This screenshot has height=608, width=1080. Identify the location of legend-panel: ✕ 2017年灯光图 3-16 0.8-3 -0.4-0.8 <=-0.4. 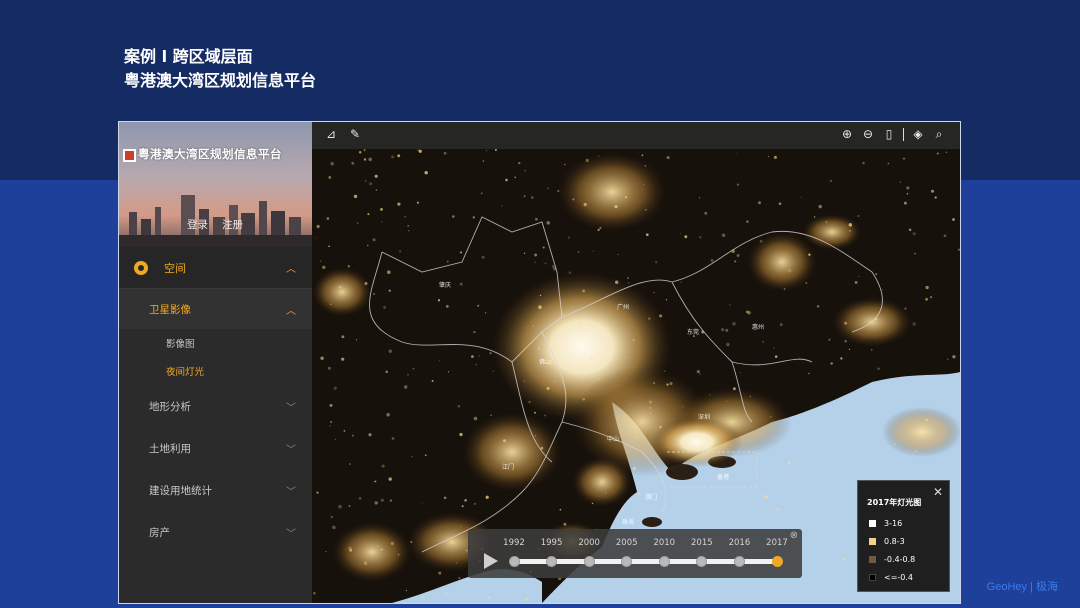
(903, 536).